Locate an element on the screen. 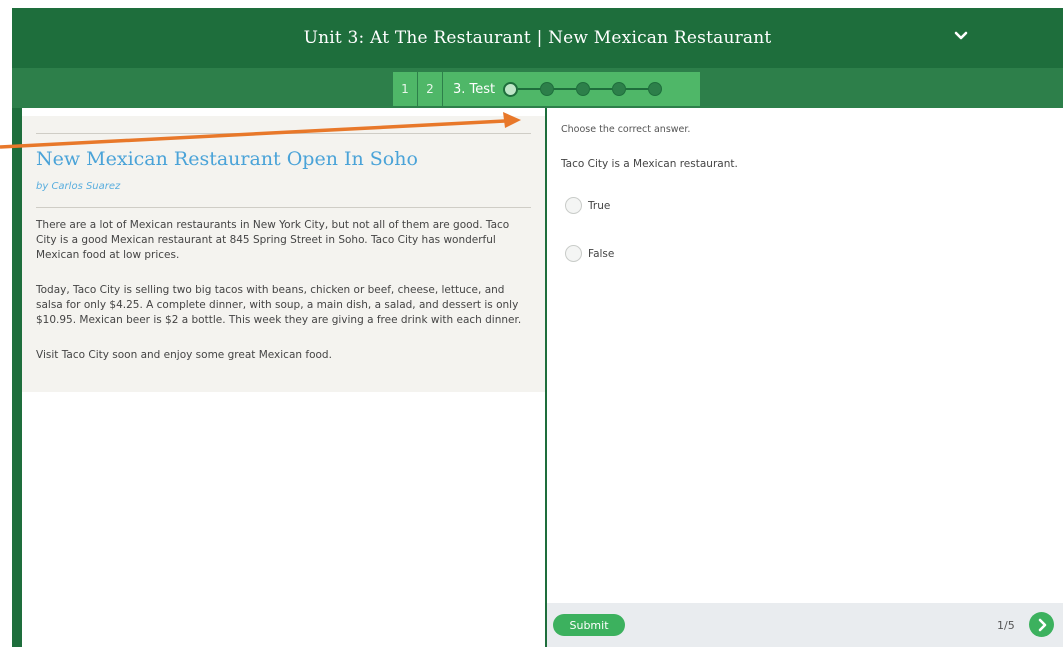 The width and height of the screenshot is (1063, 647). annotation-arrow-icon is located at coordinates (260, 130).